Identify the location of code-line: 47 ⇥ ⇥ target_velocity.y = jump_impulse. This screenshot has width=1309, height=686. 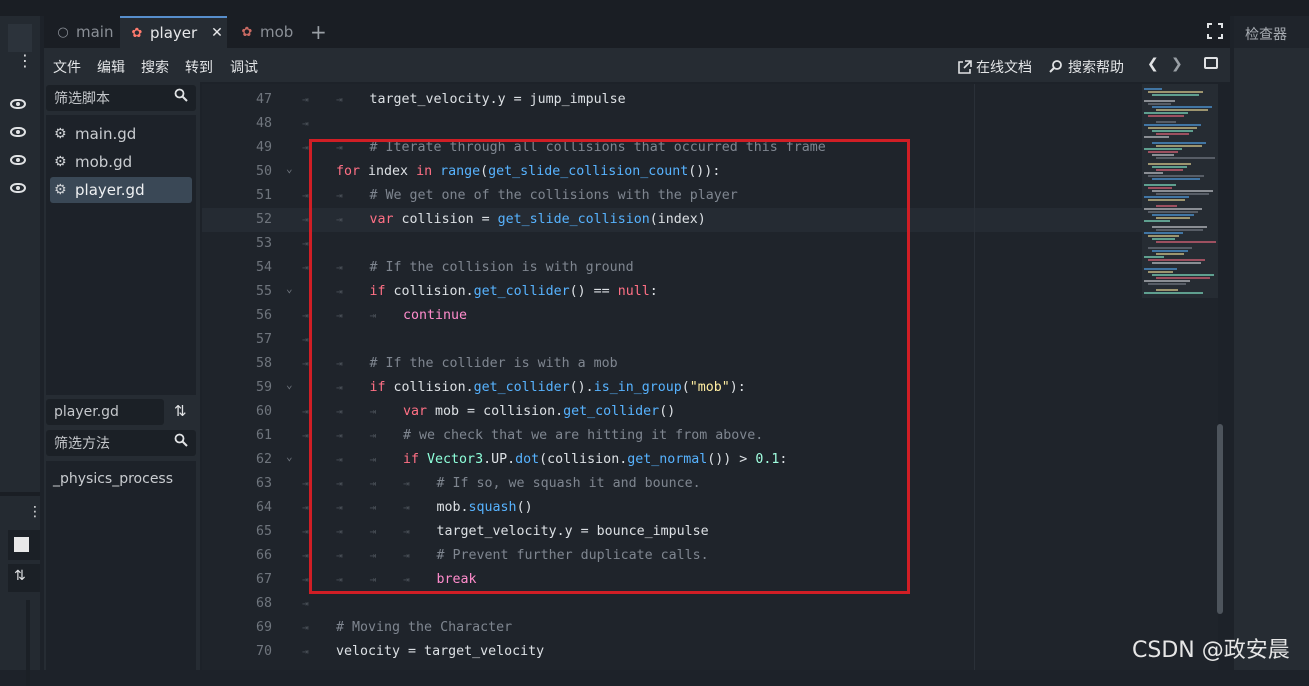
(710, 100).